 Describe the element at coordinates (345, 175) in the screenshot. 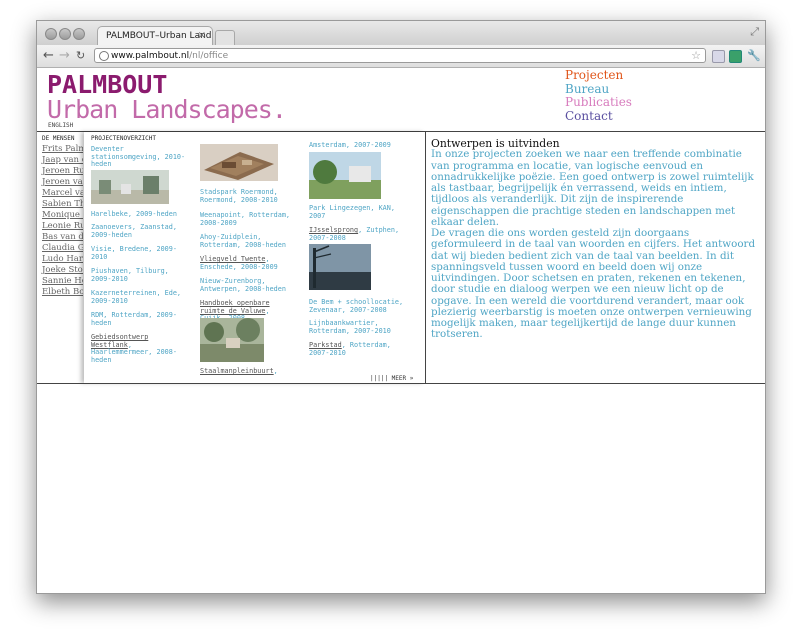

I see `project-thumbnail-amsterdam` at that location.